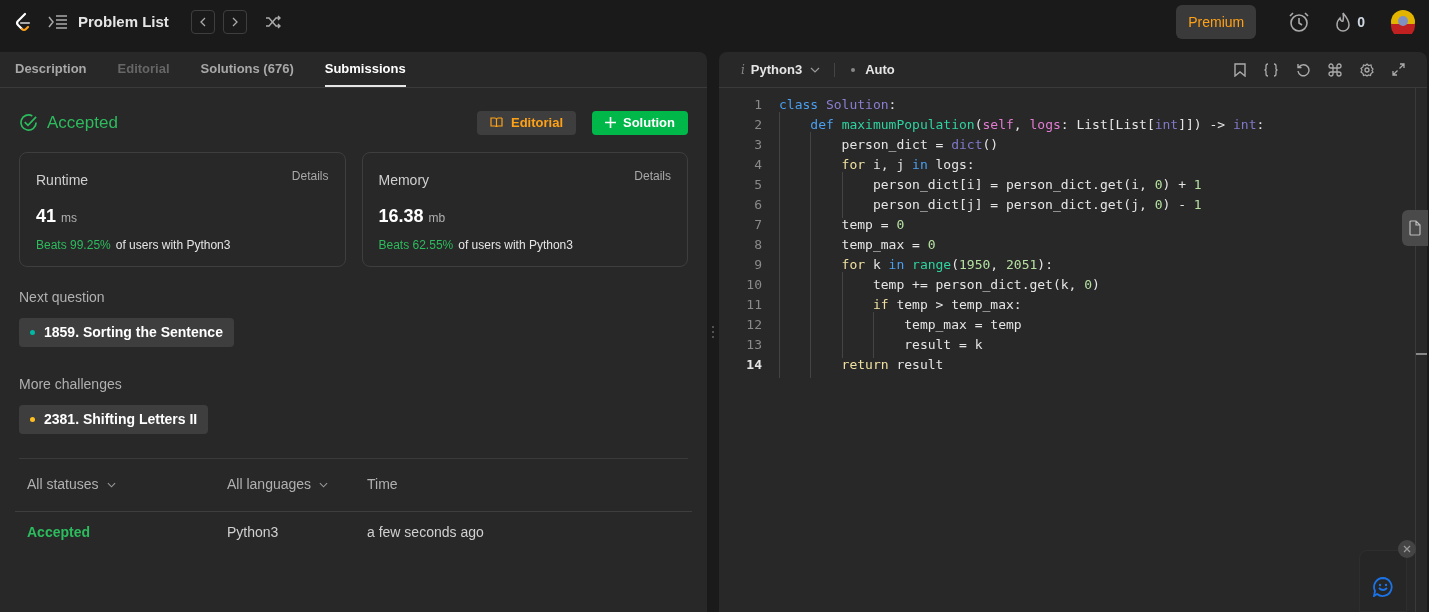 The height and width of the screenshot is (612, 1429). What do you see at coordinates (62, 180) in the screenshot?
I see `stat-title: Runtime` at bounding box center [62, 180].